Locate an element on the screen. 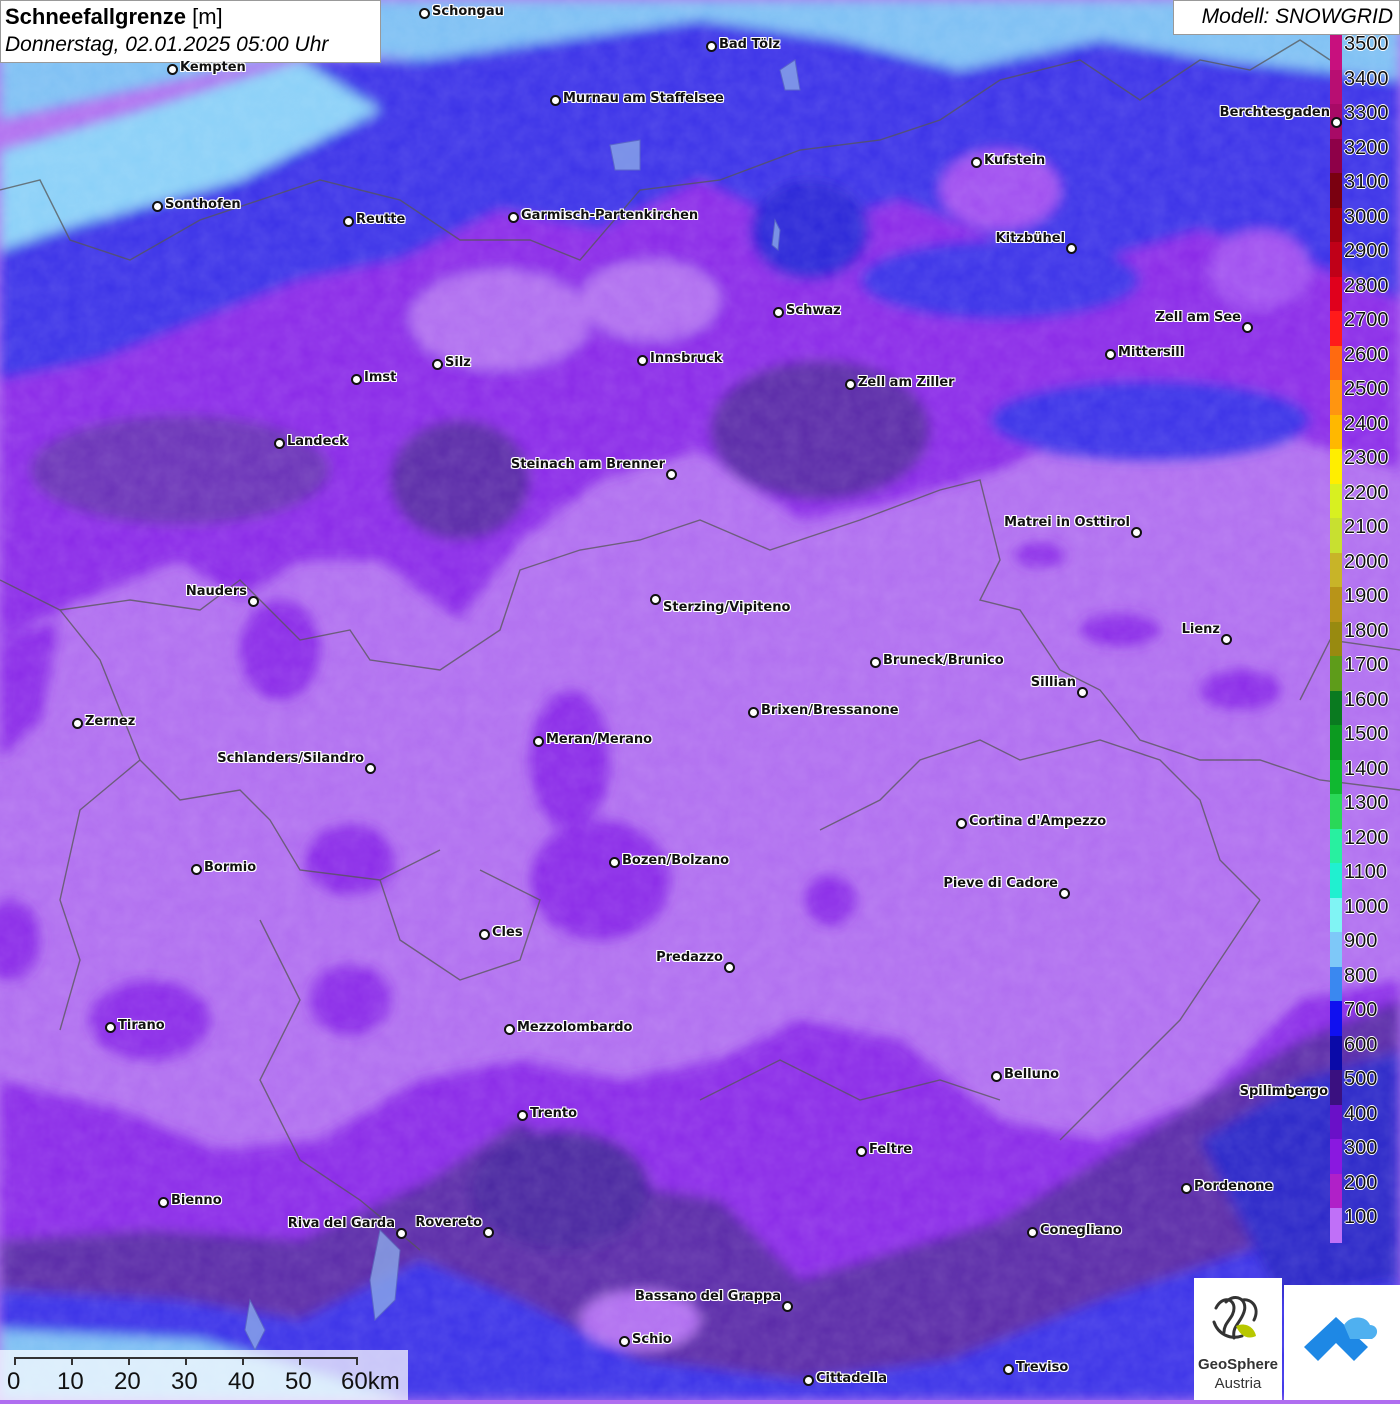 This screenshot has height=1404, width=1400. city-label: Pordenone is located at coordinates (1233, 1186).